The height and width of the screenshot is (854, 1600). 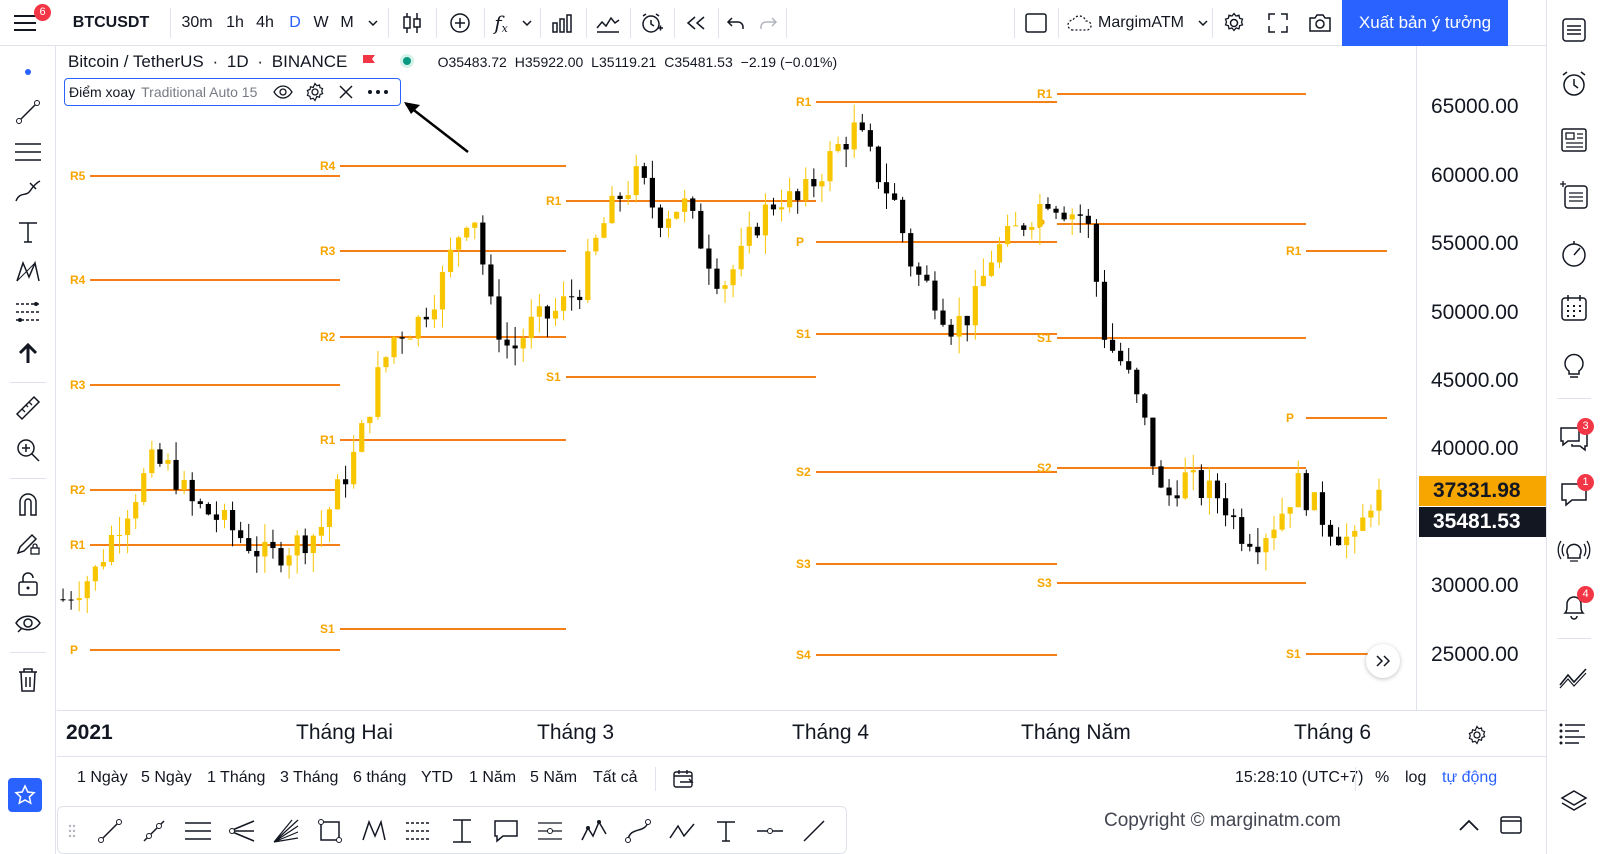 What do you see at coordinates (166, 778) in the screenshot?
I see `range-5d: 5 Ngày` at bounding box center [166, 778].